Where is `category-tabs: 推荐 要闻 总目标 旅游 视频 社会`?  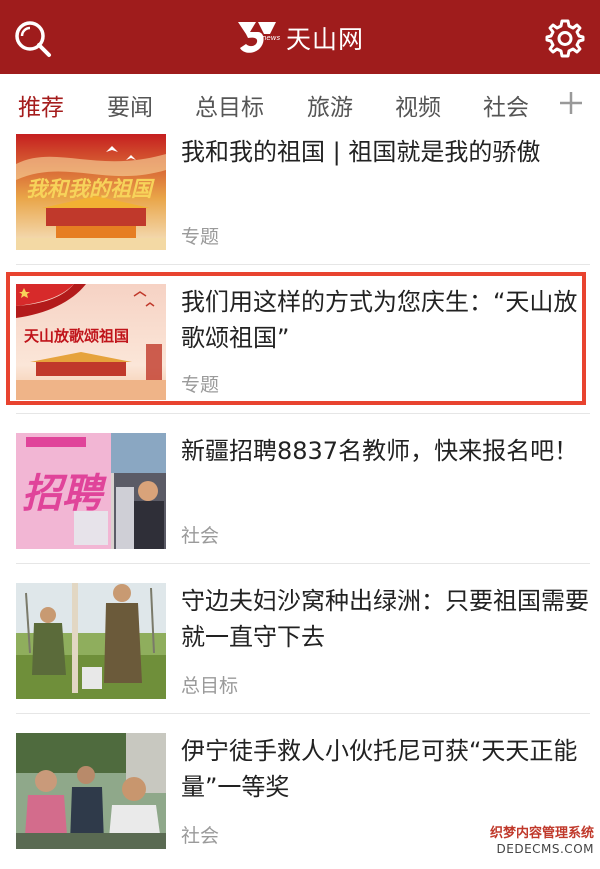
category-tabs: 推荐 要闻 总目标 旅游 视频 社会 is located at coordinates (300, 103).